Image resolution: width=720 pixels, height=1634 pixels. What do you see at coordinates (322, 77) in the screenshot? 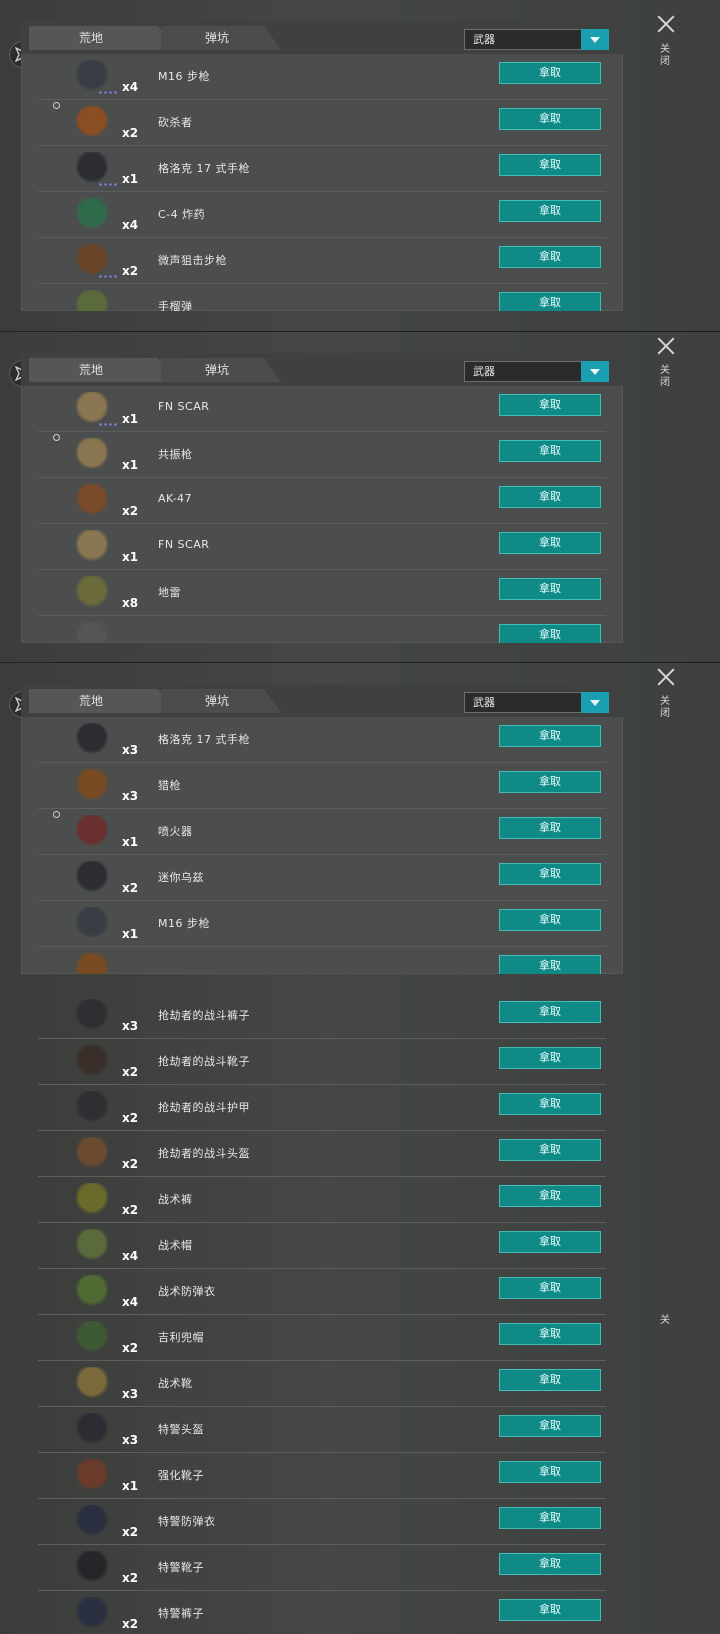
I see `list-item: x4 M16 步枪 拿取` at bounding box center [322, 77].